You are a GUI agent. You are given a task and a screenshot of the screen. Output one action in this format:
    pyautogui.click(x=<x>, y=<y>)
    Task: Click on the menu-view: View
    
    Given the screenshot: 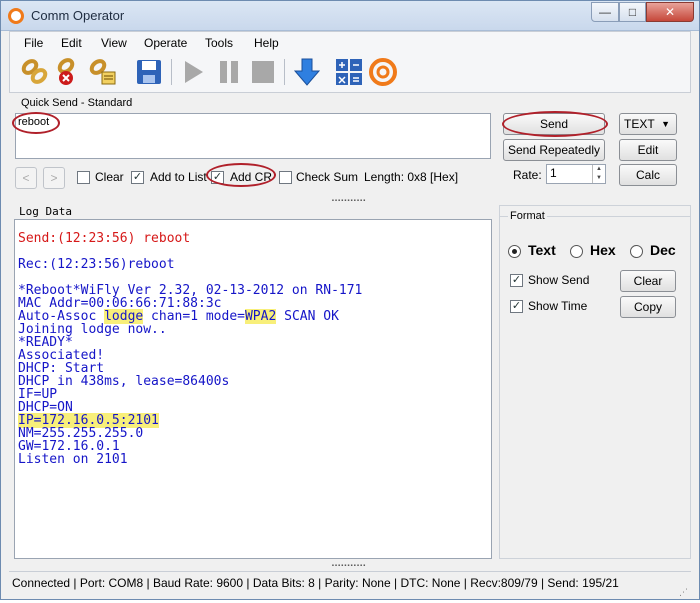 What is the action you would take?
    pyautogui.click(x=114, y=43)
    